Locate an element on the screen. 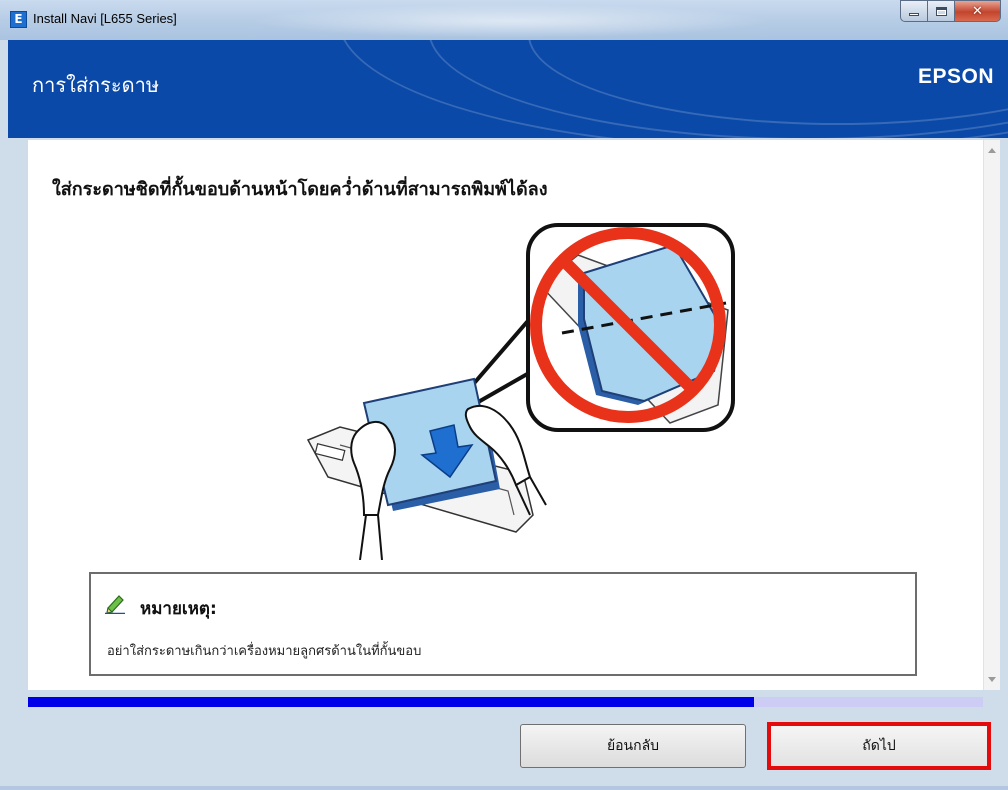 The height and width of the screenshot is (790, 1008). maximize-icon is located at coordinates (941, 11).